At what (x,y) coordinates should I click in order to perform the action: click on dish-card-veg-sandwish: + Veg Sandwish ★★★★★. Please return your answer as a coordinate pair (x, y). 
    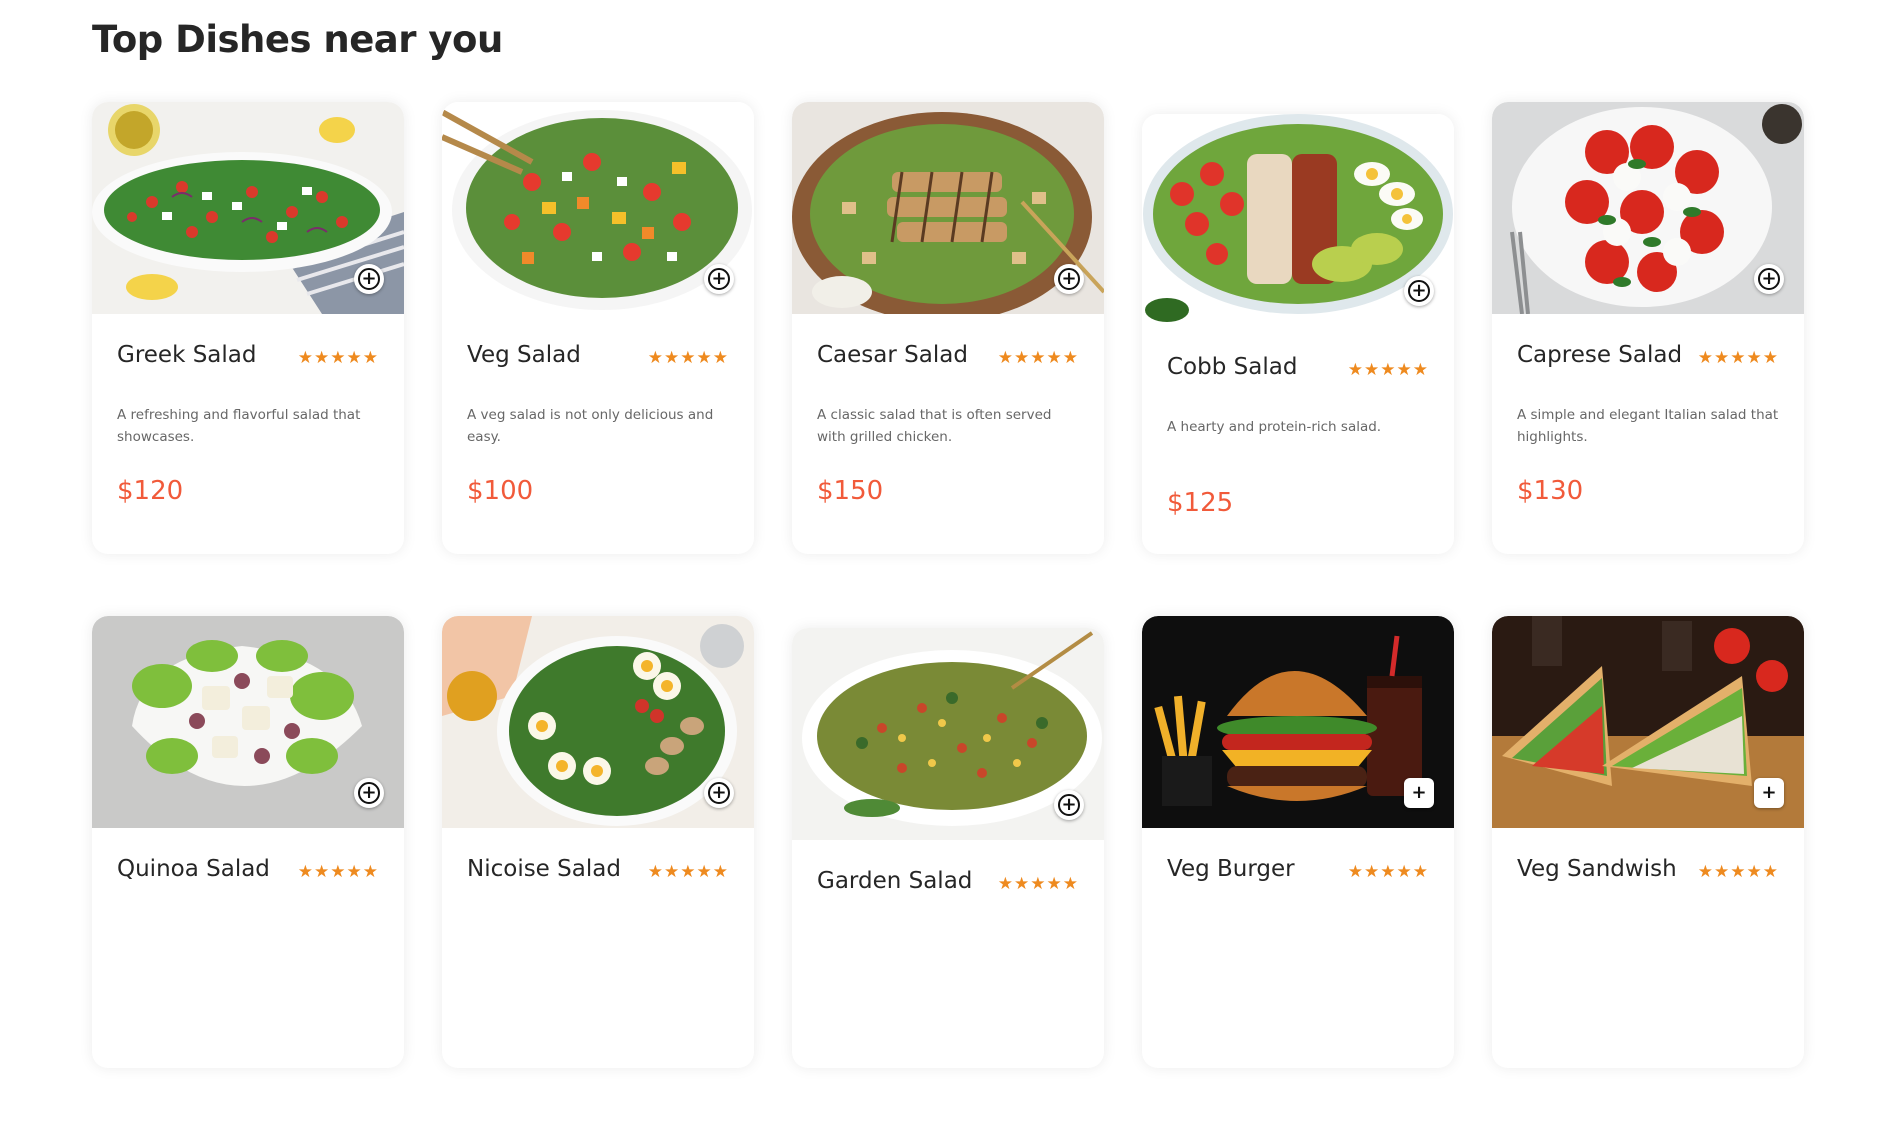
    Looking at the image, I should click on (1648, 842).